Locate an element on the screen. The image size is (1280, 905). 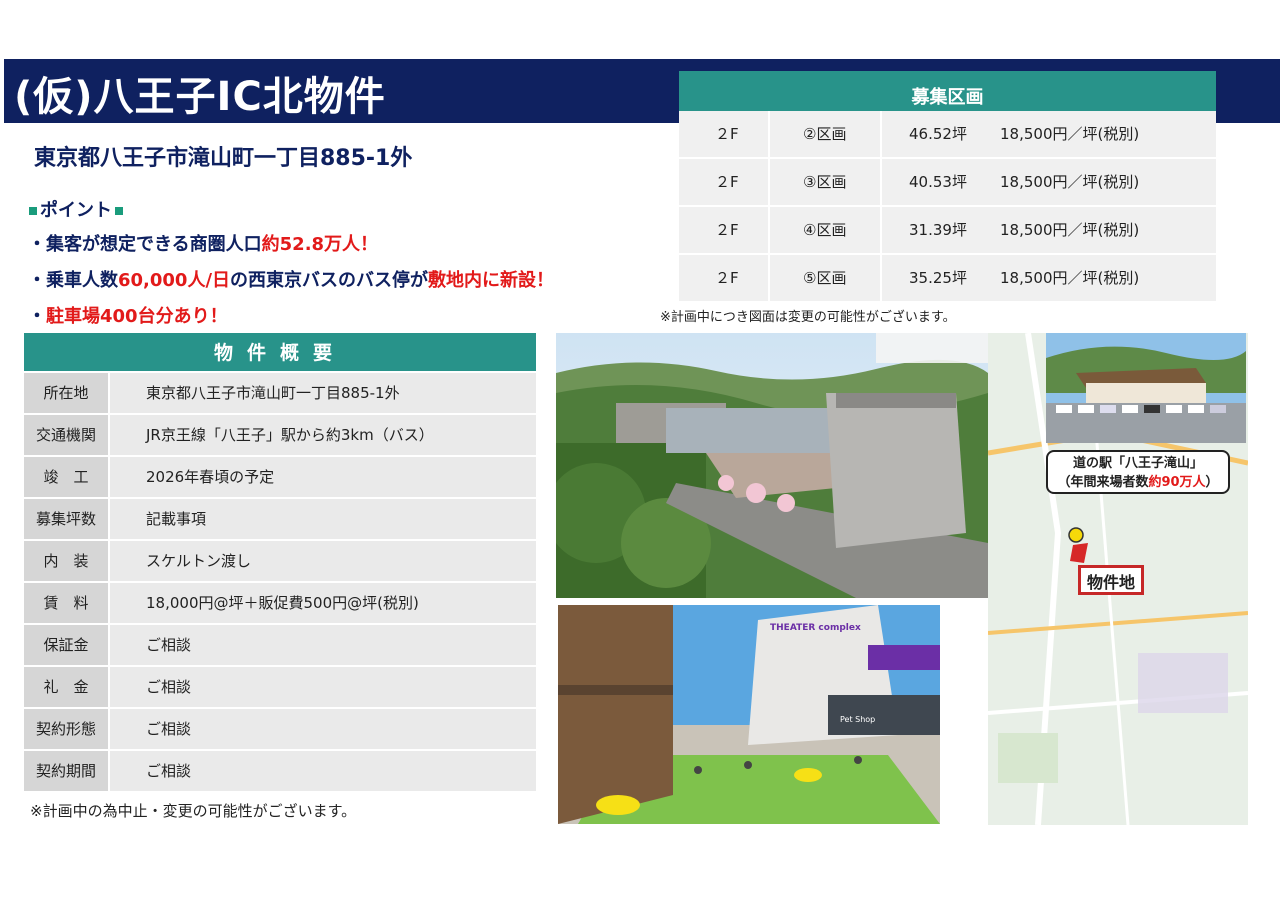
site-label: 物件地 is located at coordinates (1111, 580).